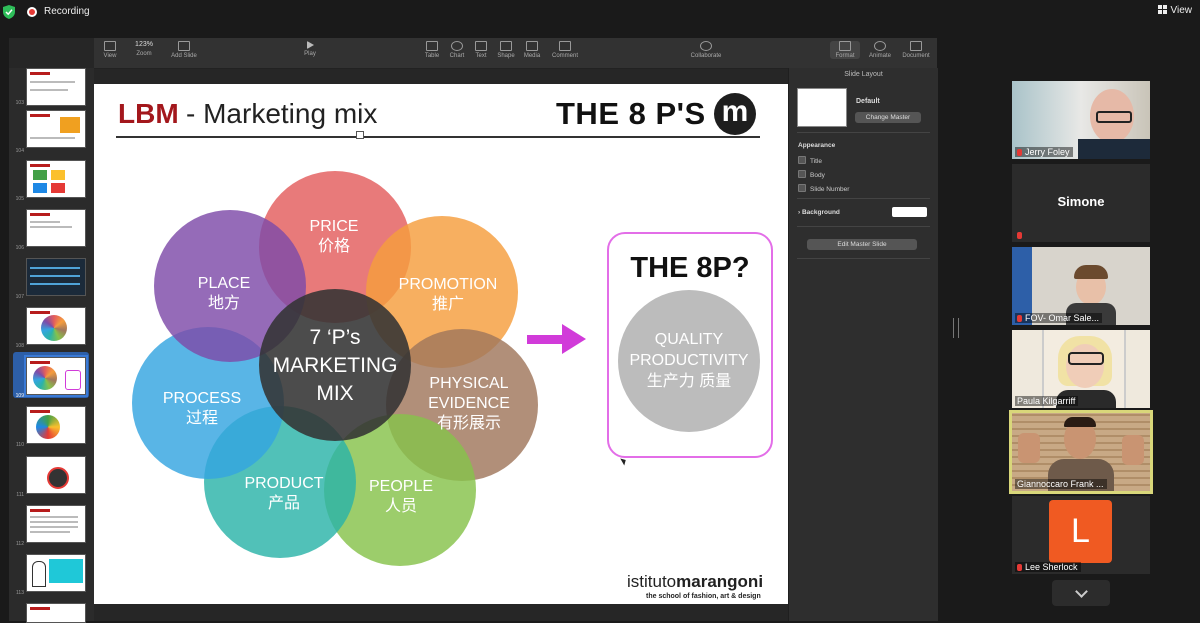  I want to click on text-button: Text, so click(481, 50).